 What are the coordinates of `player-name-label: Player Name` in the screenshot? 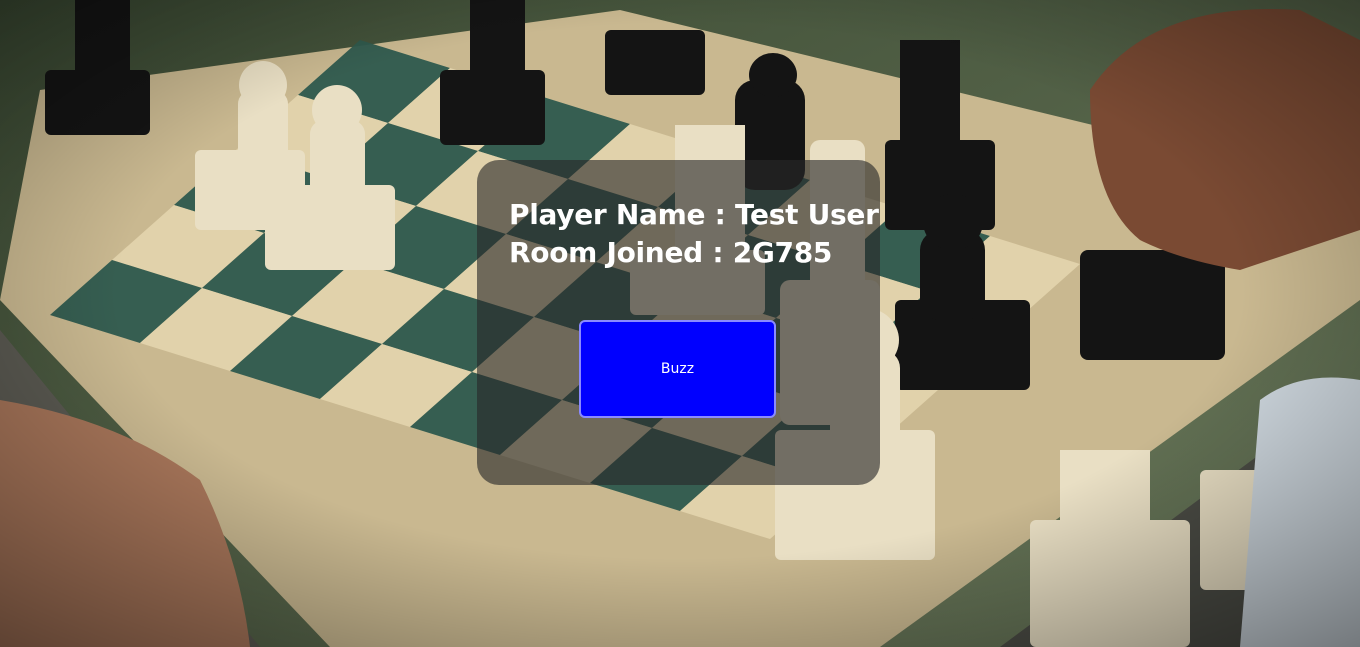 It's located at (607, 214).